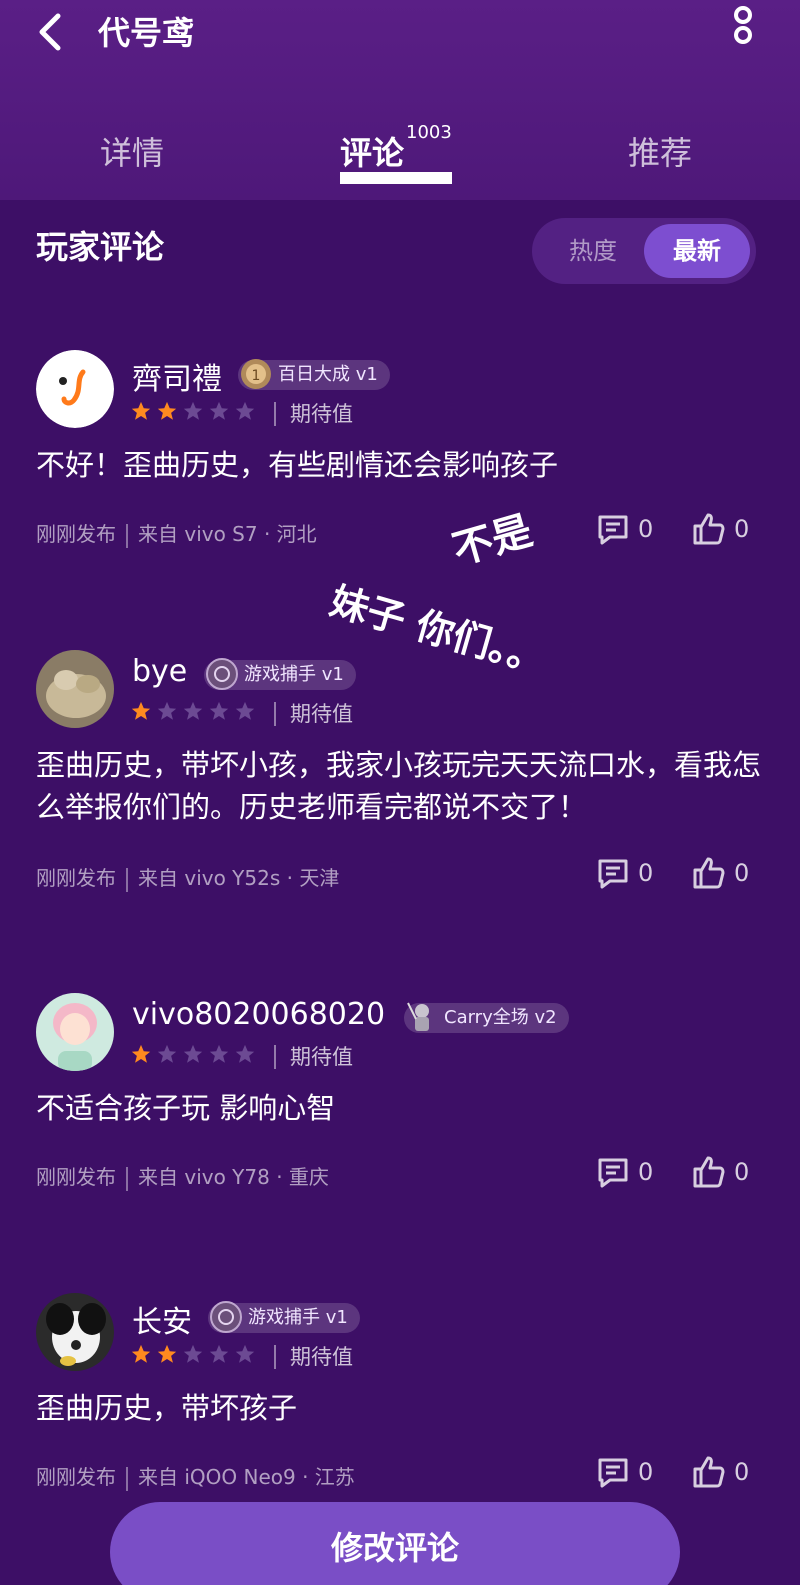 The image size is (800, 1585). I want to click on review-meta: 刚刚发布 来自 iQOO Neo9 · 江苏, so click(195, 1476).